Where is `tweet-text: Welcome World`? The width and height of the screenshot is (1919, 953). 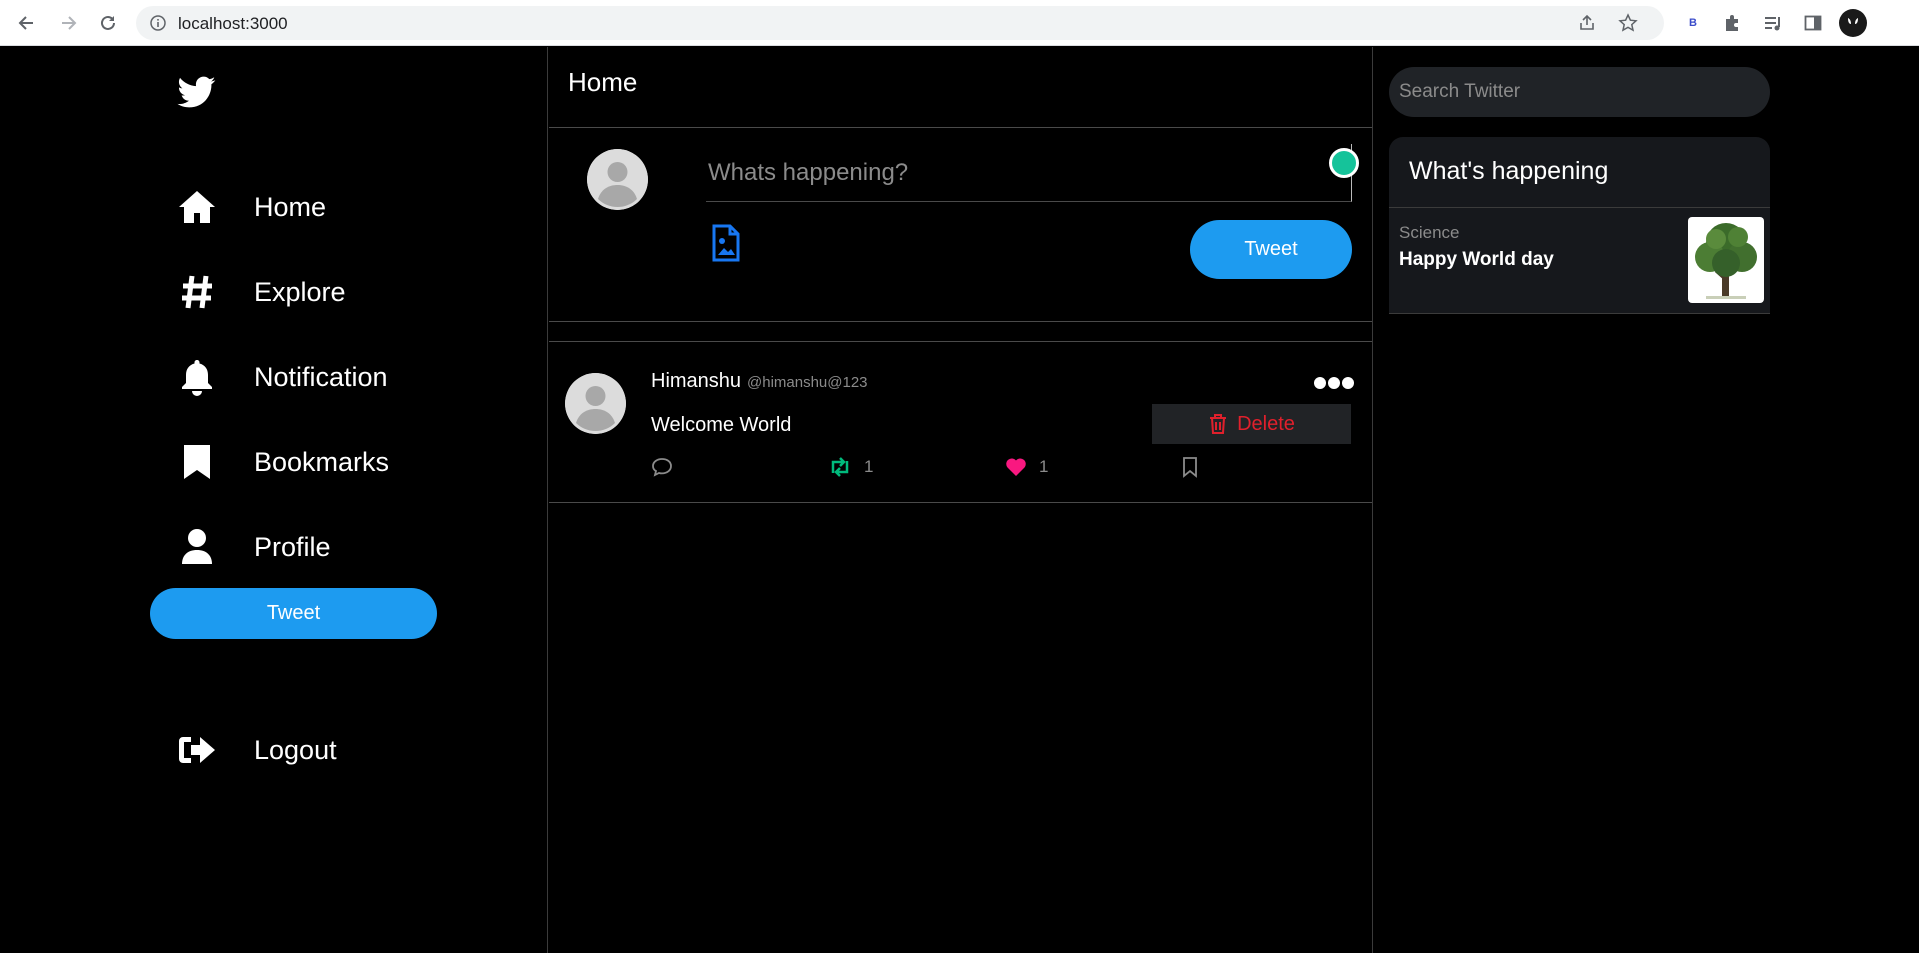 tweet-text: Welcome World is located at coordinates (721, 425).